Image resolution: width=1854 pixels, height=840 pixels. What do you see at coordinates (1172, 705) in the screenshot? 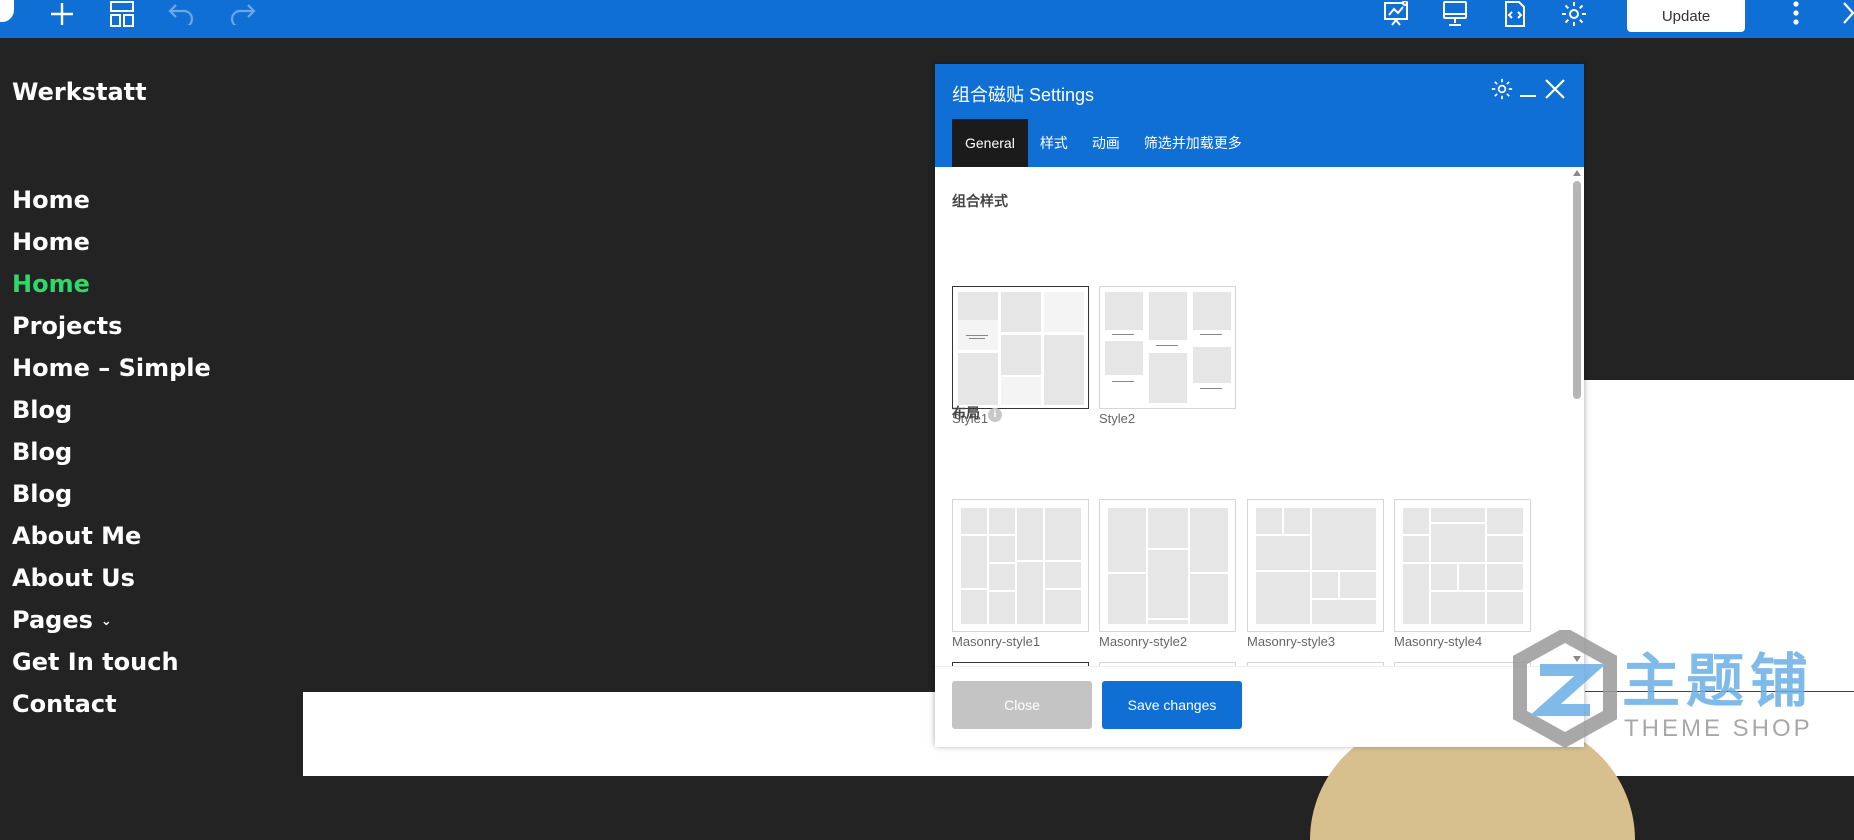
I see `save-changes-button: Save changes` at bounding box center [1172, 705].